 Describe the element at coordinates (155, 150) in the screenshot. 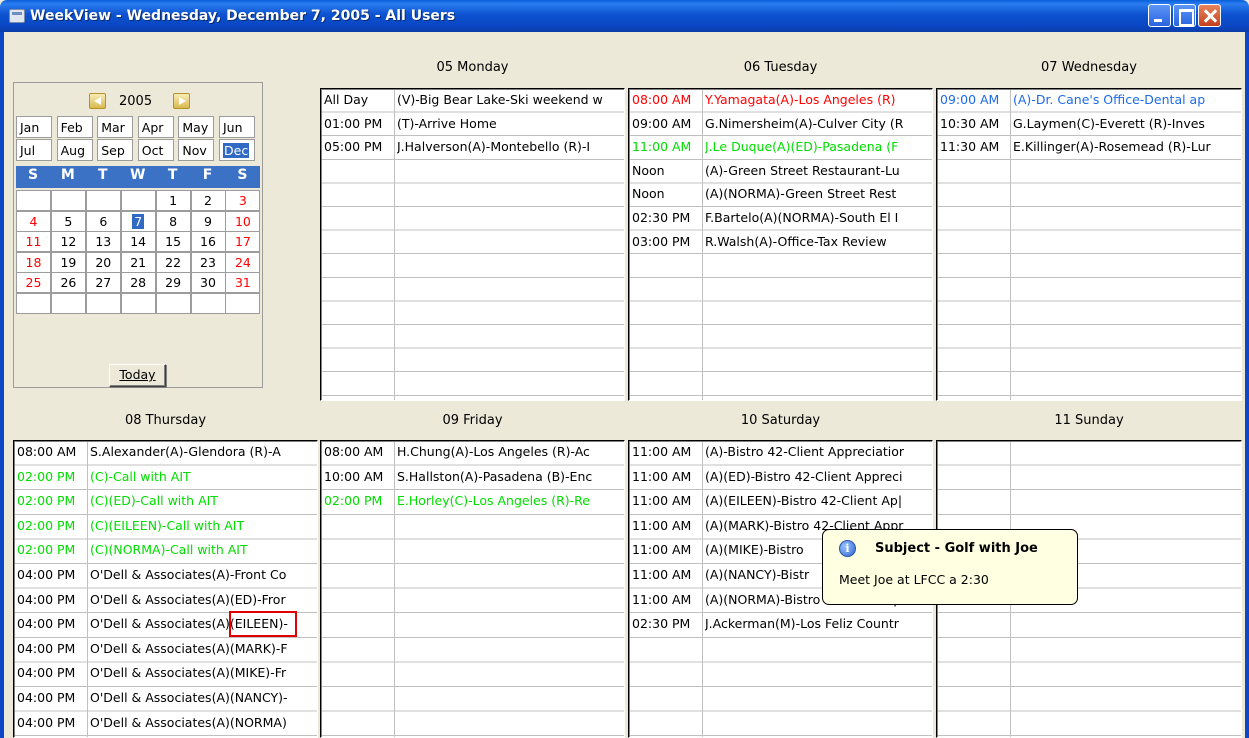

I see `month-oct: Oct` at that location.